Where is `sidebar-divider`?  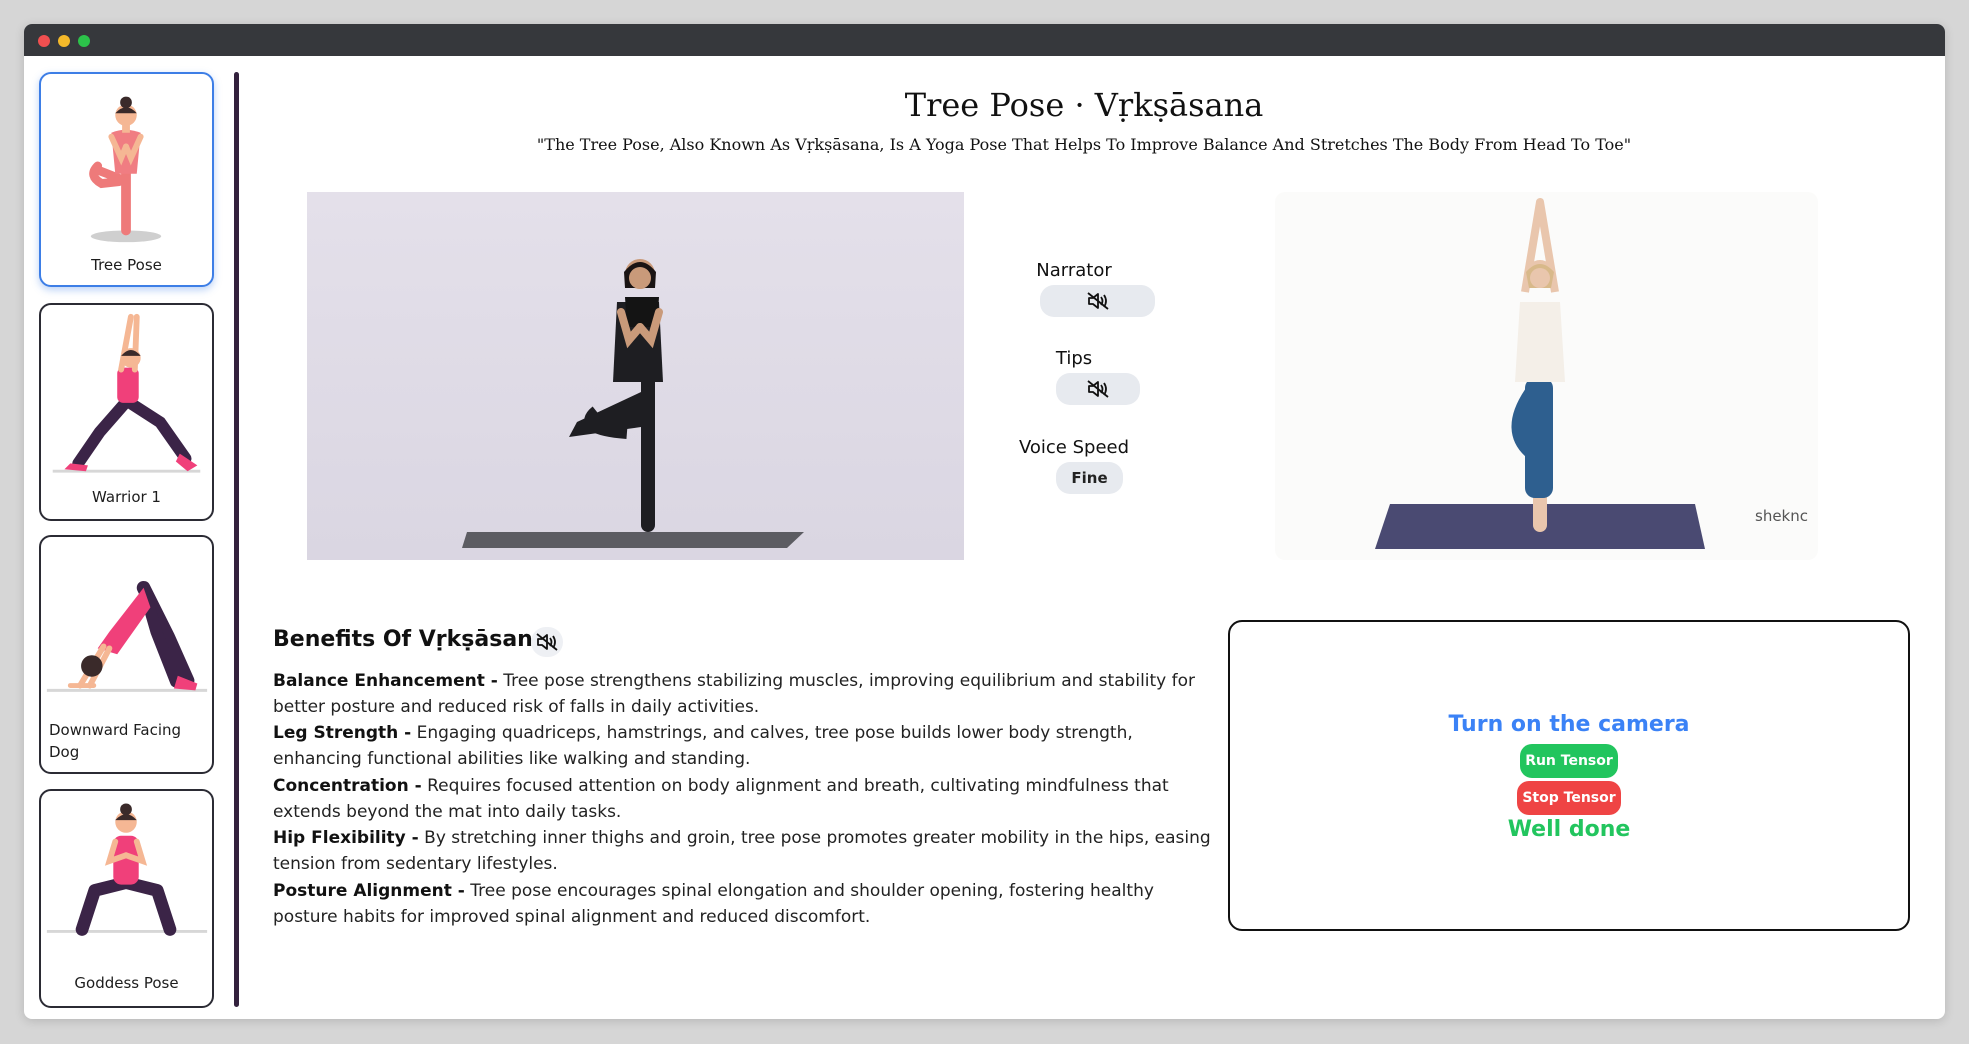
sidebar-divider is located at coordinates (236, 539).